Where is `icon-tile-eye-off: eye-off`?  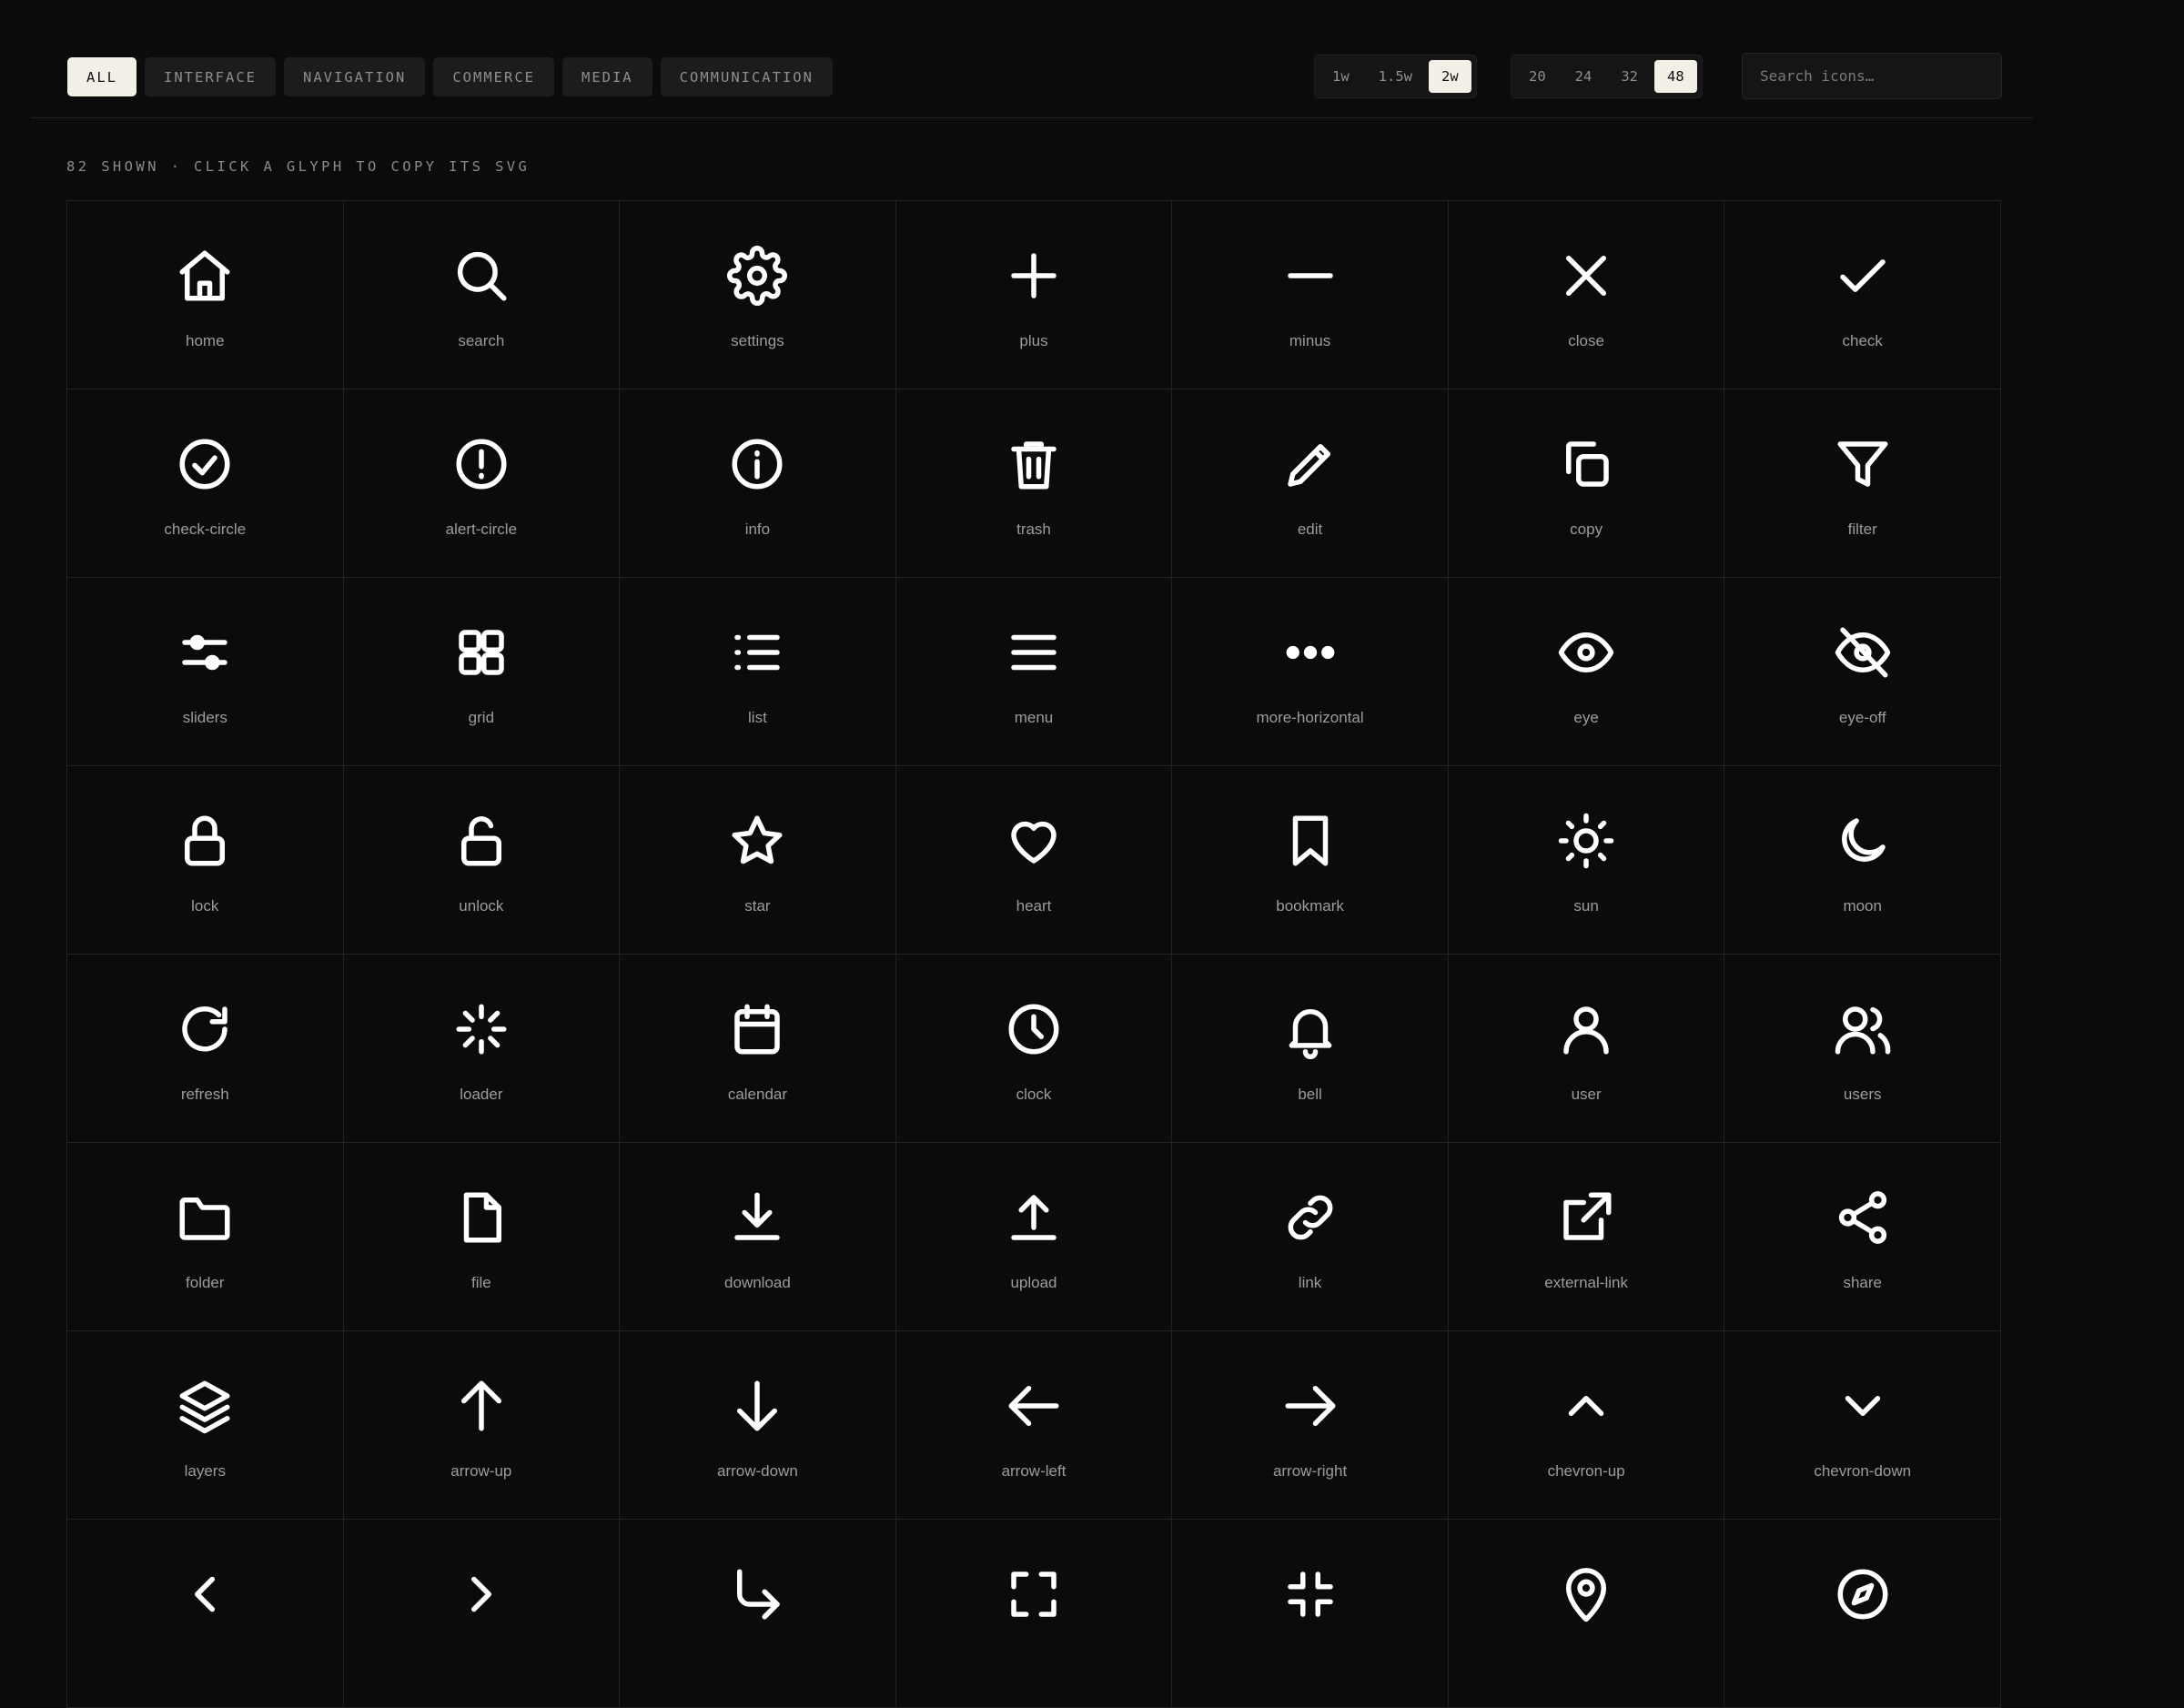
icon-tile-eye-off: eye-off is located at coordinates (1863, 672).